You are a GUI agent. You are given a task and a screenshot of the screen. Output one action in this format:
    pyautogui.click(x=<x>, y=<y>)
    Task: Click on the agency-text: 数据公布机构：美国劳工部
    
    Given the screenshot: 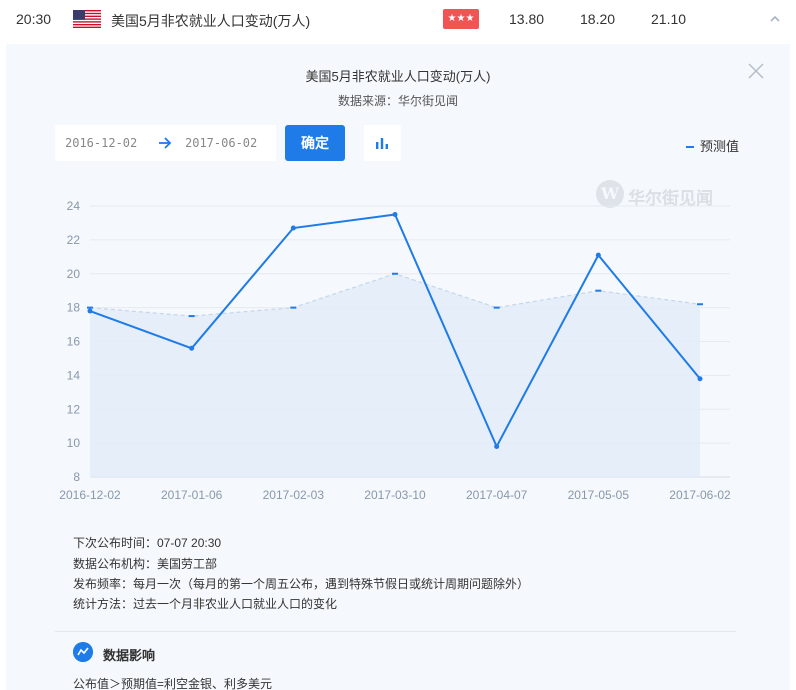 What is the action you would take?
    pyautogui.click(x=145, y=564)
    